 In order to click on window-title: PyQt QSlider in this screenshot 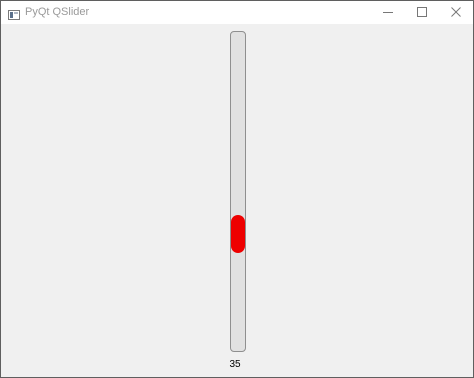, I will do `click(57, 12)`.